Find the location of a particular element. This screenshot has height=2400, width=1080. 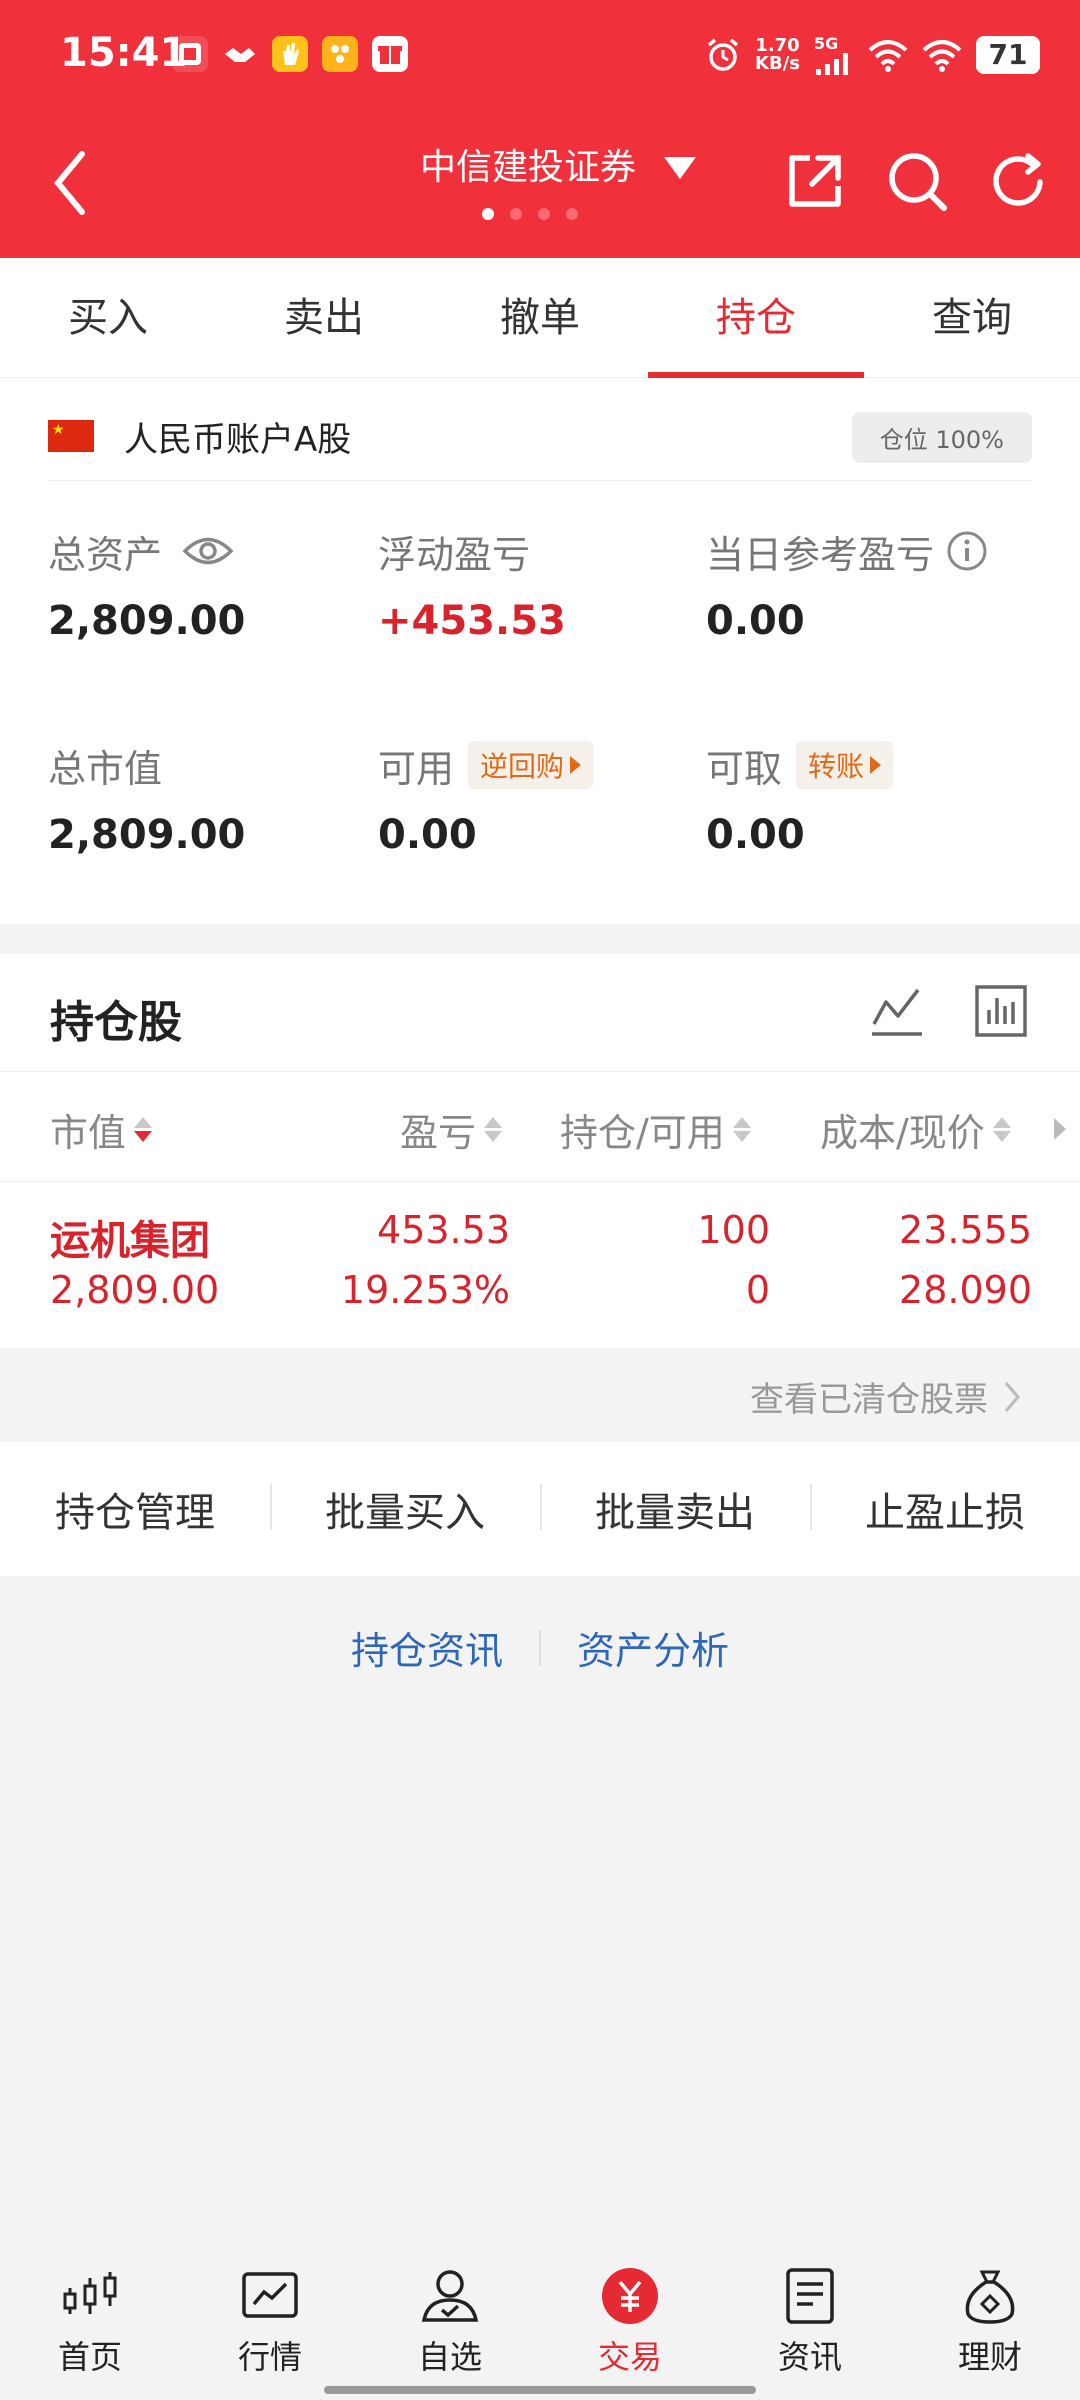

tab-cancel: 撤单 is located at coordinates (540, 317).